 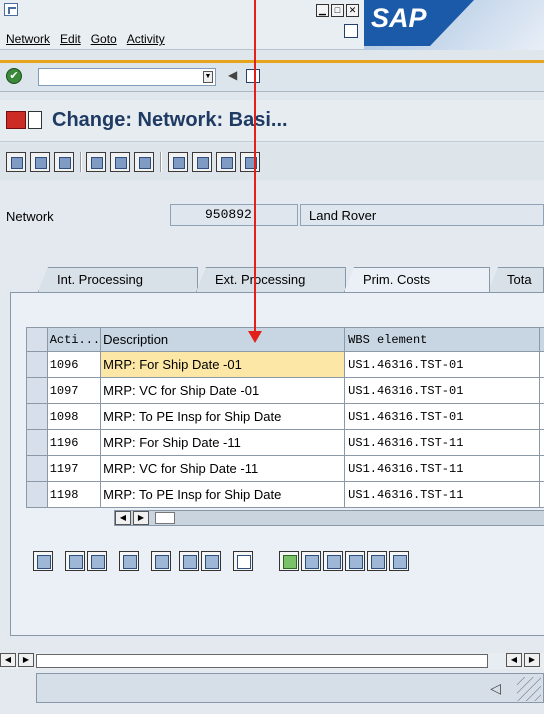 What do you see at coordinates (311, 561) in the screenshot?
I see `print-icon` at bounding box center [311, 561].